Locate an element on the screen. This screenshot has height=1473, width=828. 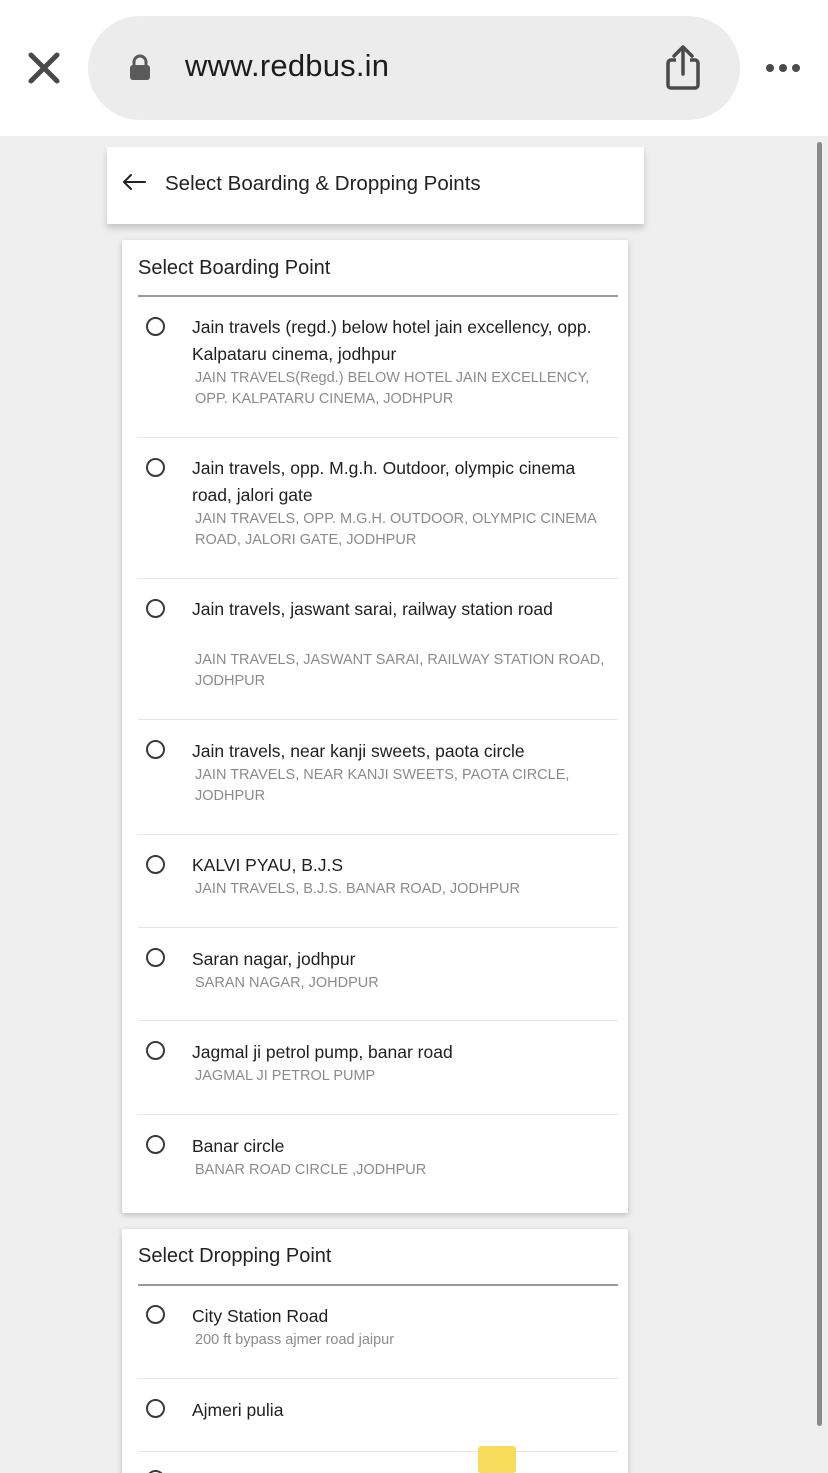
point-name: Saran nagar, jodhpur is located at coordinates (274, 959).